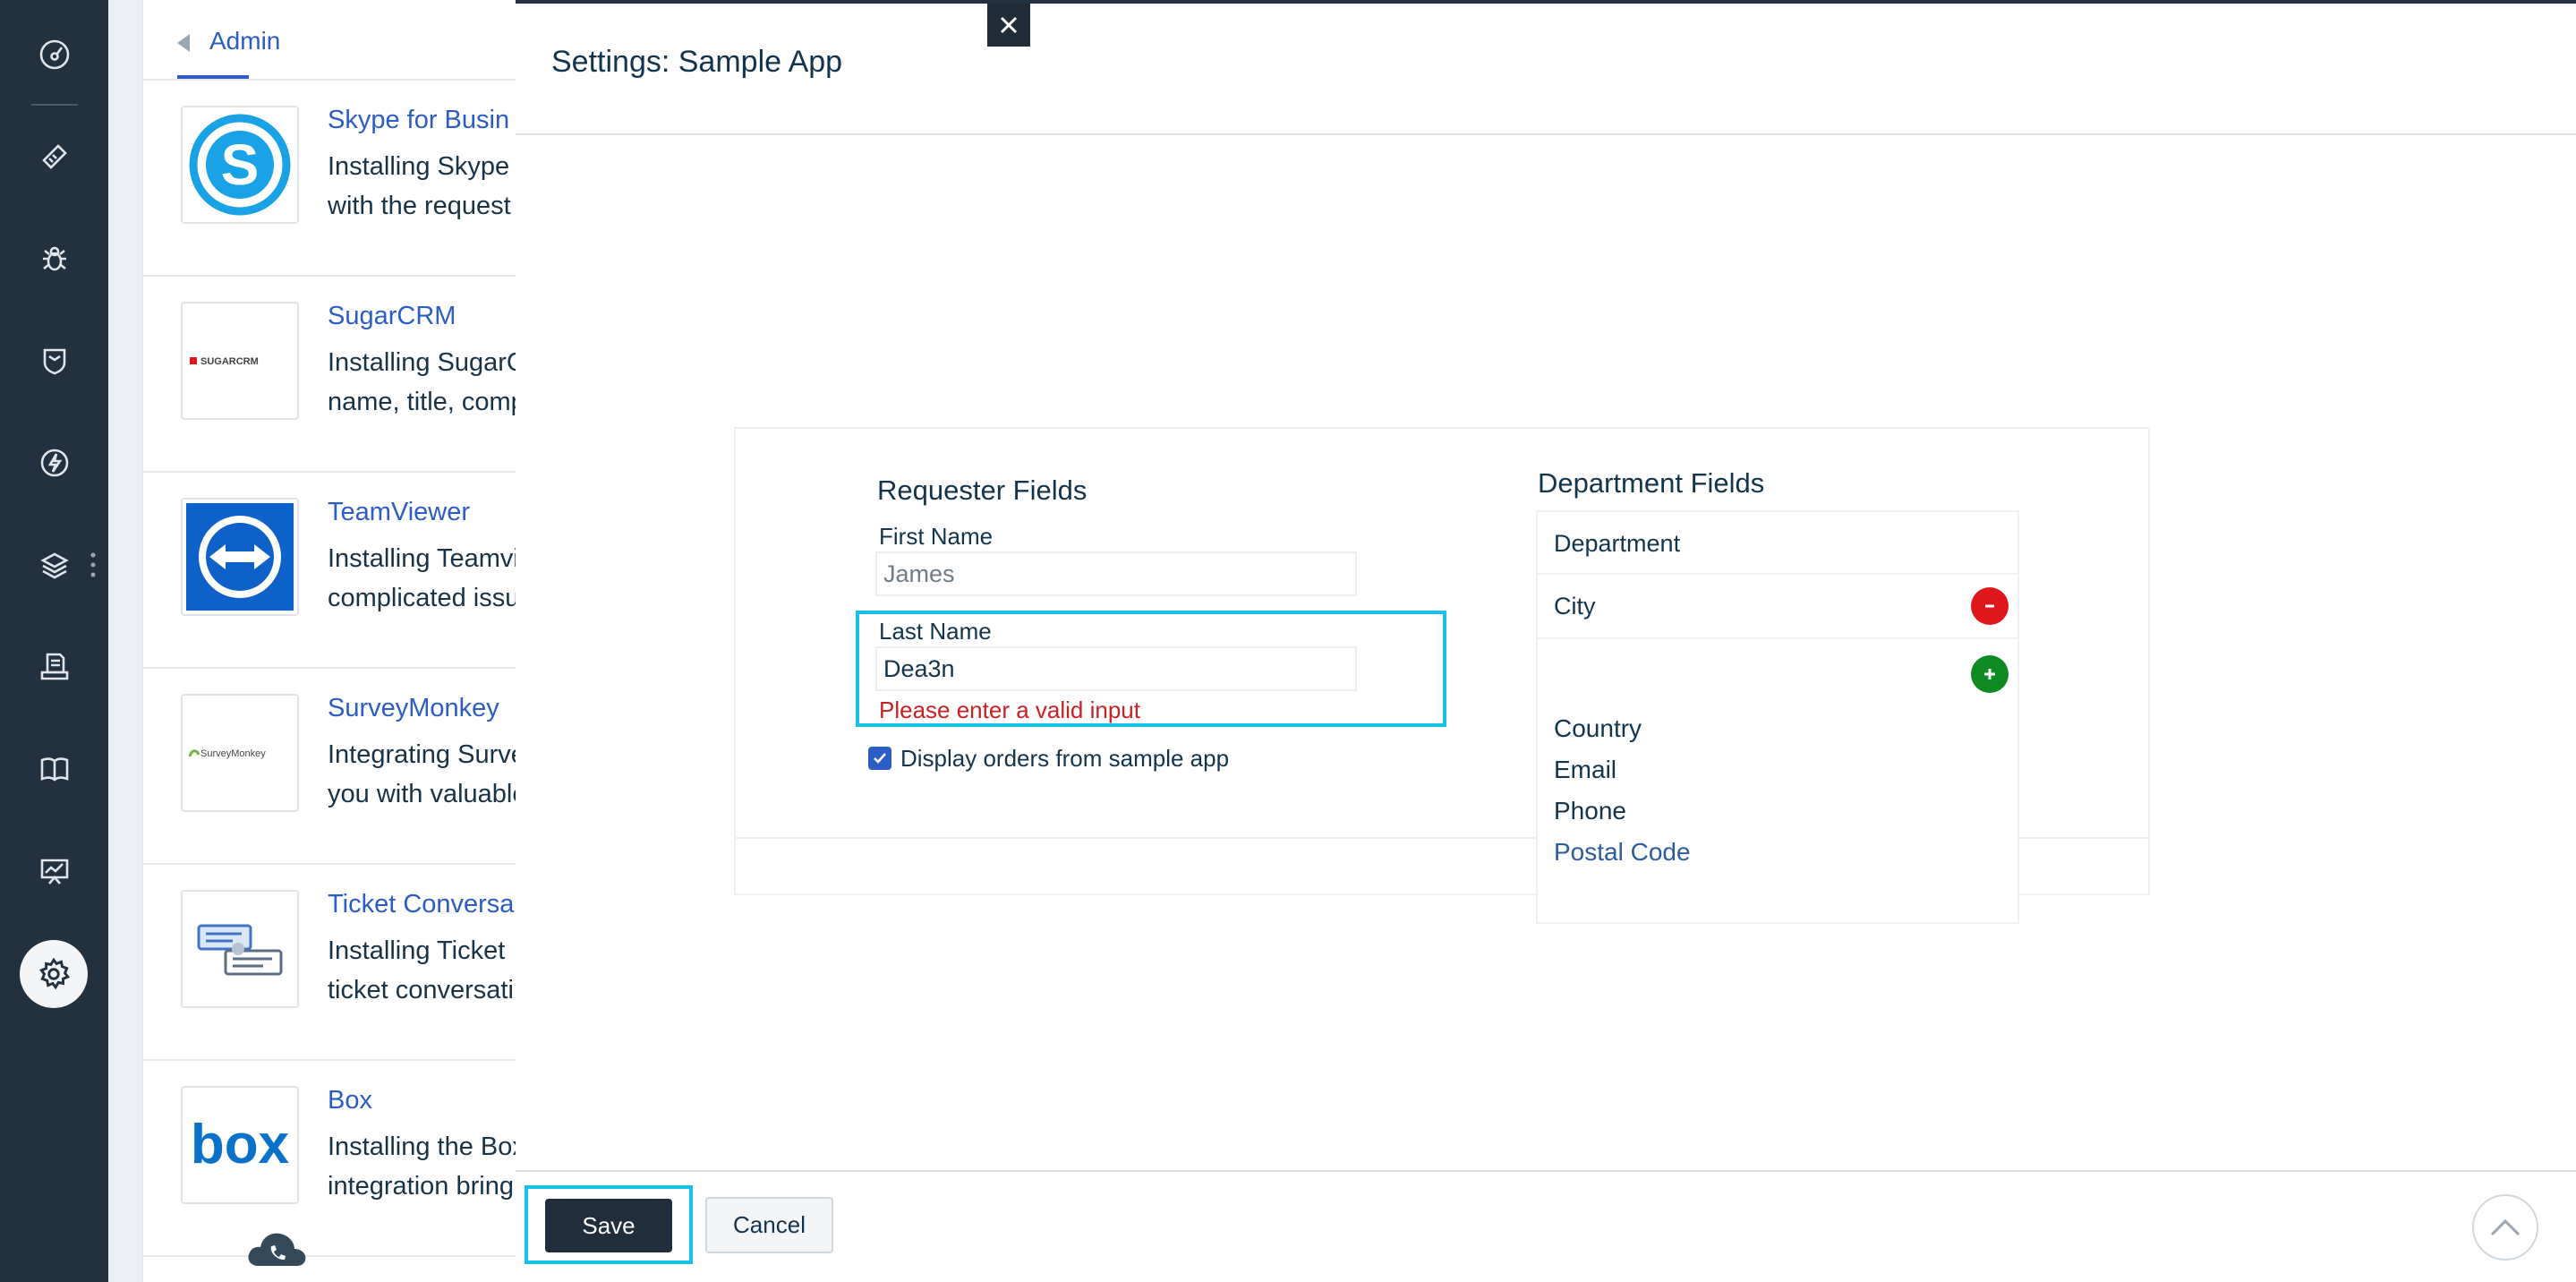 This screenshot has height=1282, width=2576. I want to click on app-name: Ticket Conversa, so click(421, 904).